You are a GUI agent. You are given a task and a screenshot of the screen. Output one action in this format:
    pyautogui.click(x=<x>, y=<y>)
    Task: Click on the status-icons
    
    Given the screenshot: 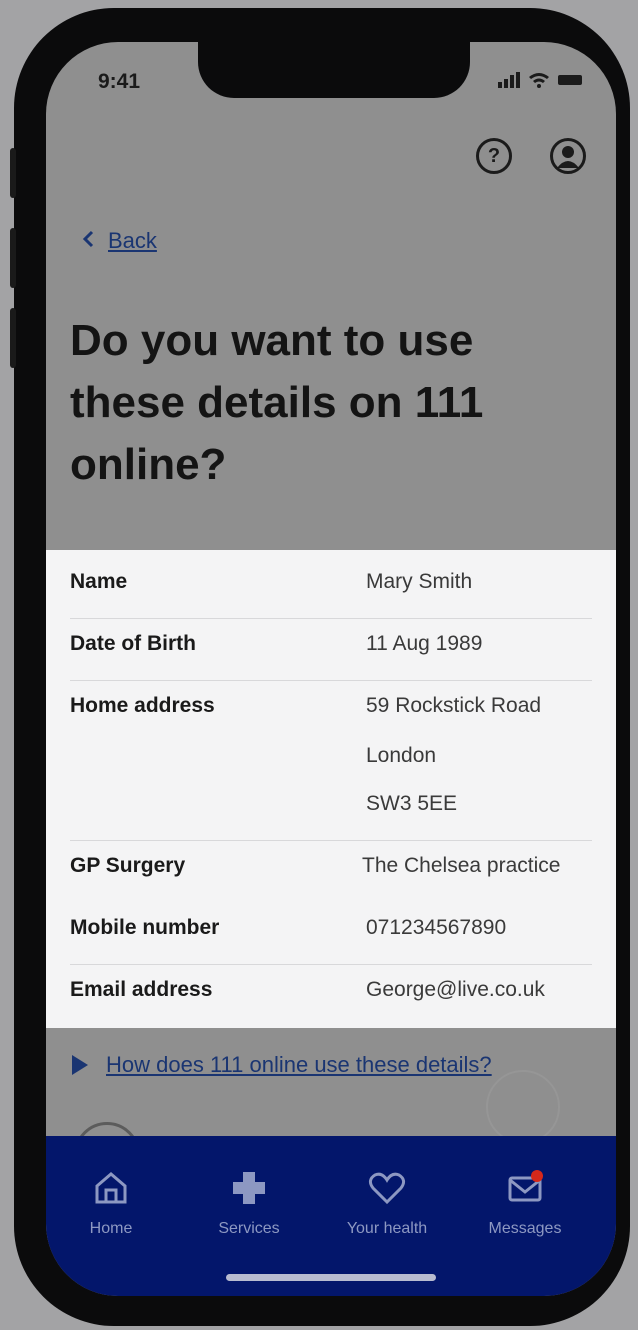 What is the action you would take?
    pyautogui.click(x=541, y=80)
    